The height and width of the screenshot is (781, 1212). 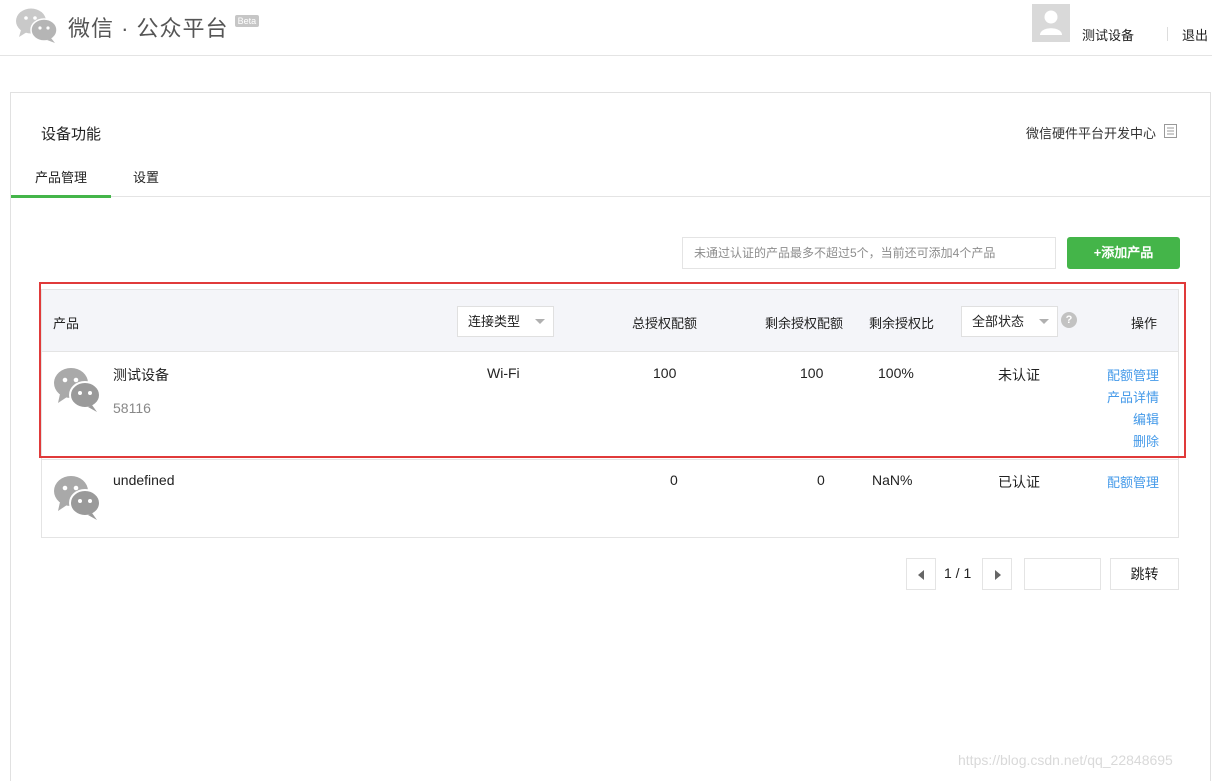 What do you see at coordinates (1146, 418) in the screenshot?
I see `edit-link: 编辑` at bounding box center [1146, 418].